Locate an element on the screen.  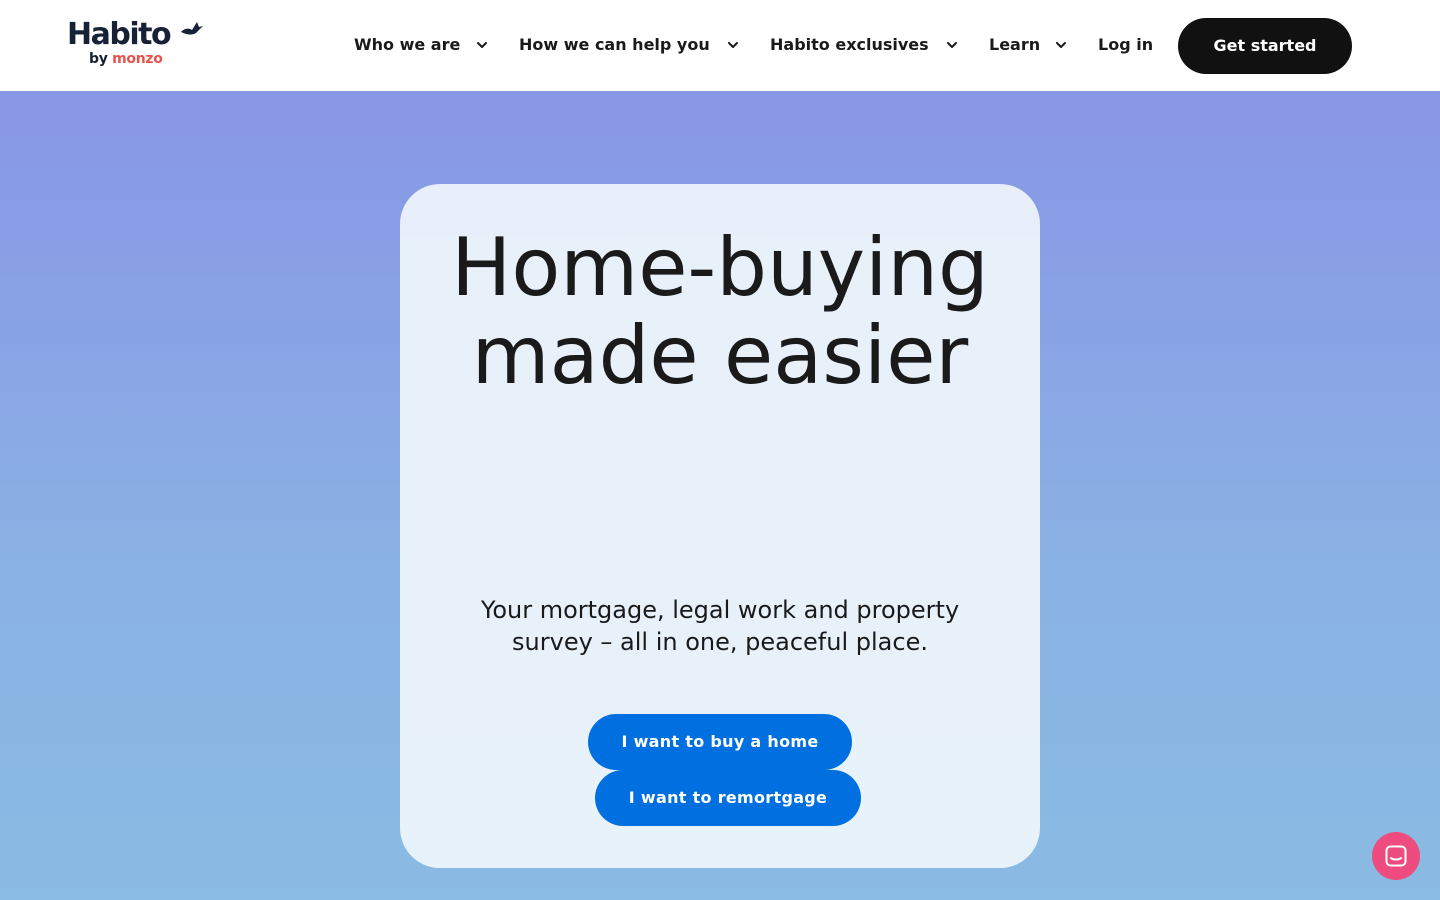
logo-by-text: by is located at coordinates (98, 59).